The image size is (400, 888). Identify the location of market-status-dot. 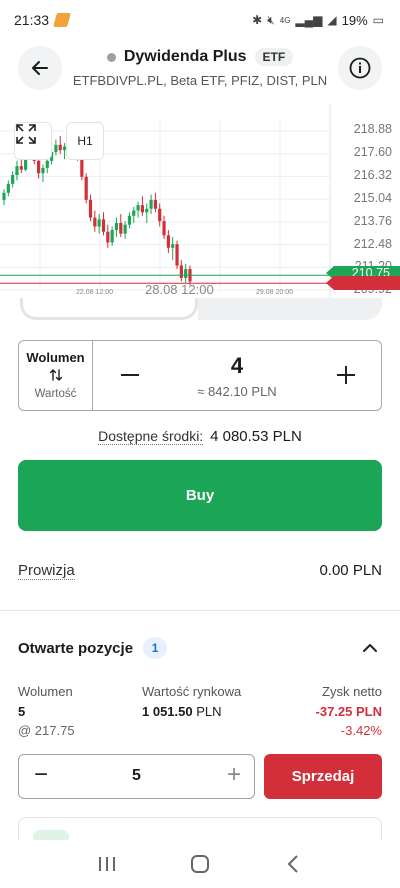
(111, 57).